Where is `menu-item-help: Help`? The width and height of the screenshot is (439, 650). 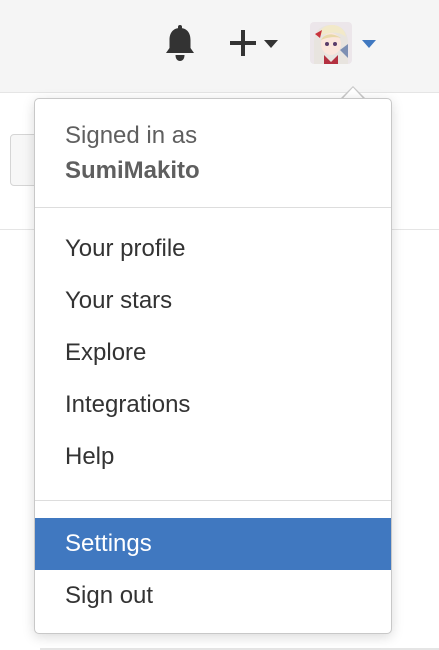
menu-item-help: Help is located at coordinates (213, 457).